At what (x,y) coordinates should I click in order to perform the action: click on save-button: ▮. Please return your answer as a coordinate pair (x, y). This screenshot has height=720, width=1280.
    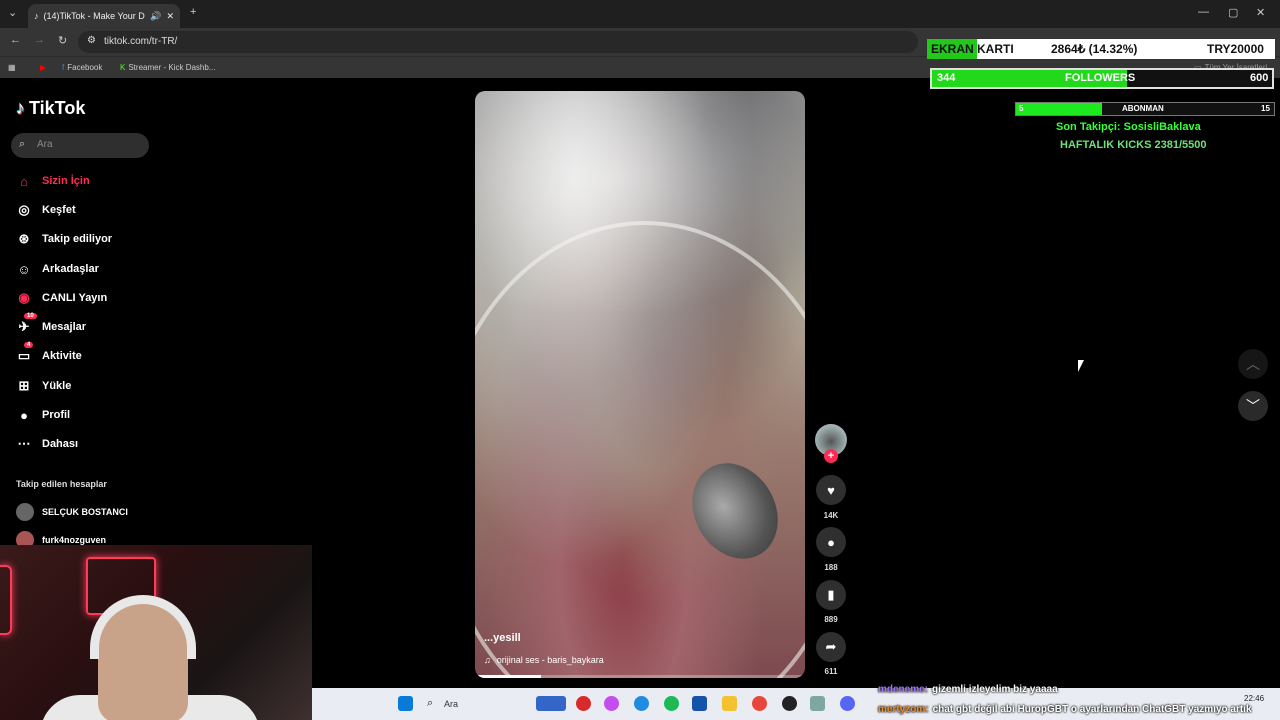
    Looking at the image, I should click on (831, 595).